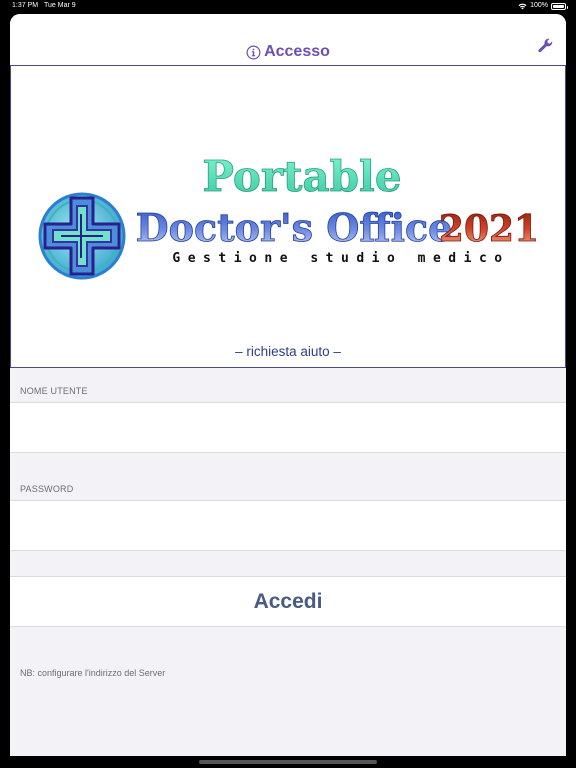 Image resolution: width=576 pixels, height=768 pixels. What do you see at coordinates (489, 229) in the screenshot?
I see `logo-year: 2021` at bounding box center [489, 229].